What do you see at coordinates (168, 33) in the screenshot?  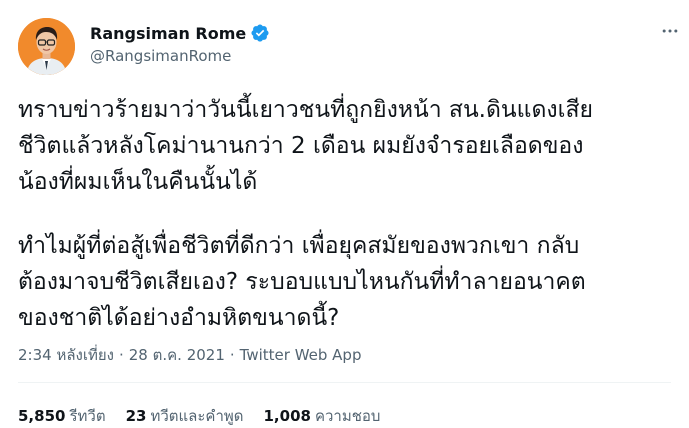 I see `display-name: Rangsiman Rome` at bounding box center [168, 33].